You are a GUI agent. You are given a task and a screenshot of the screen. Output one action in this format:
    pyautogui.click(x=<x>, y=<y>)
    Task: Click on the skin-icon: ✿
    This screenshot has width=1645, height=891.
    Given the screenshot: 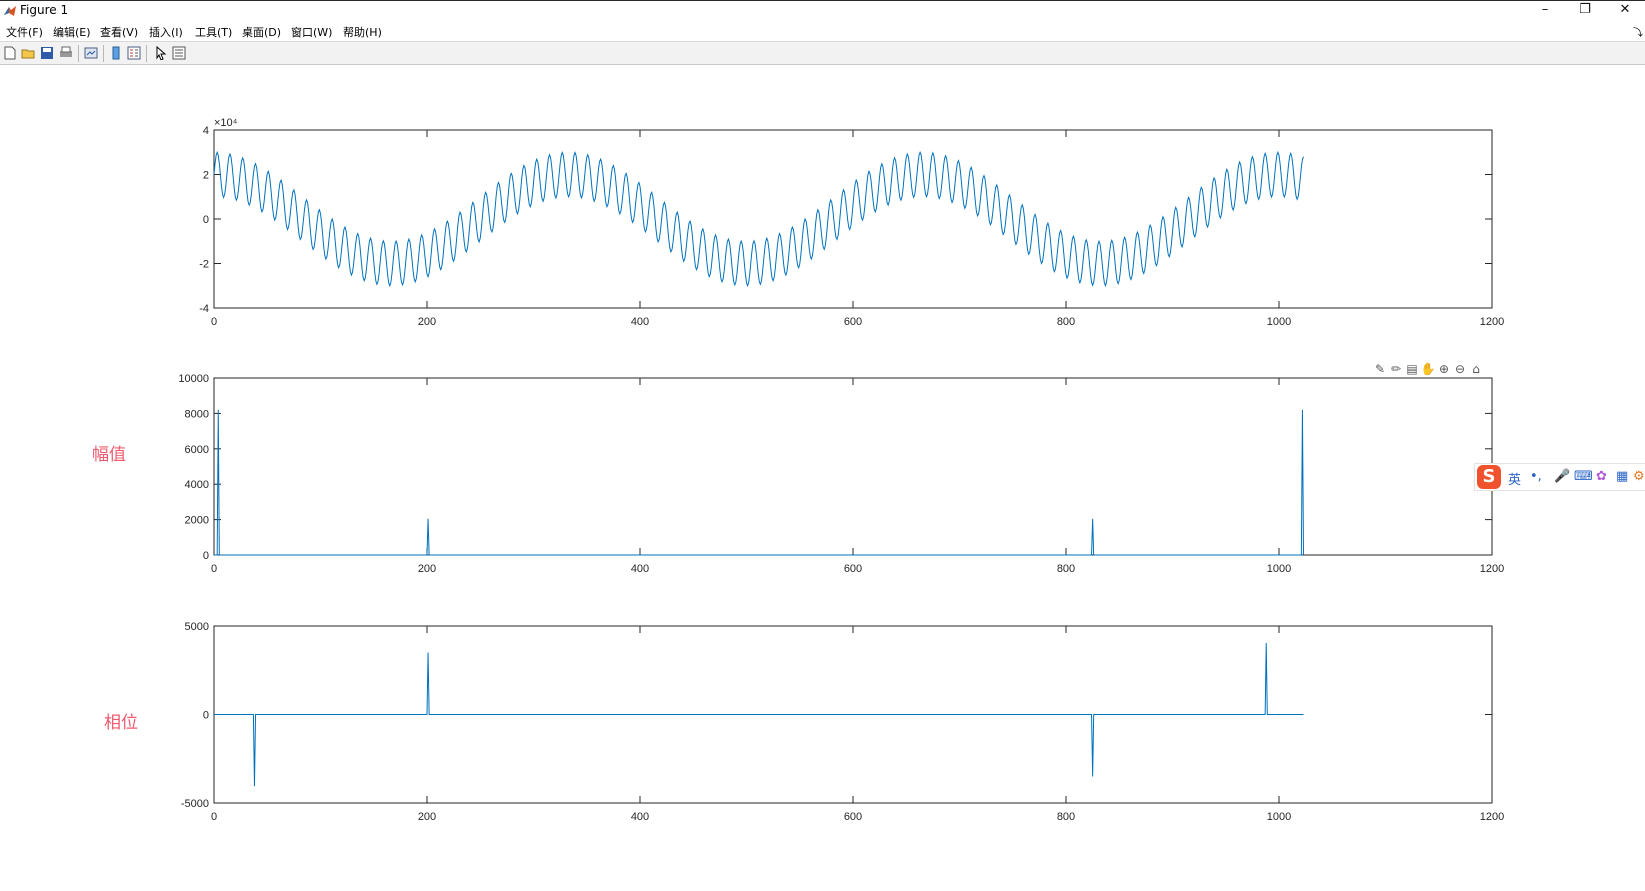 What is the action you would take?
    pyautogui.click(x=1601, y=476)
    